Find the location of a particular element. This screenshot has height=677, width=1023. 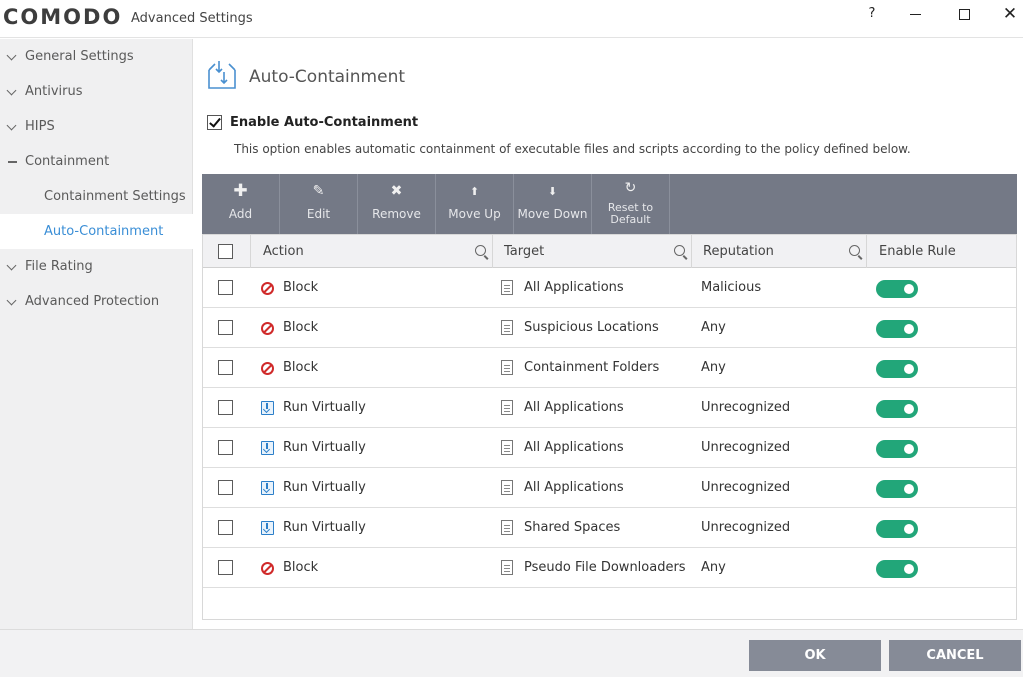

add-button-label: Add is located at coordinates (240, 214).